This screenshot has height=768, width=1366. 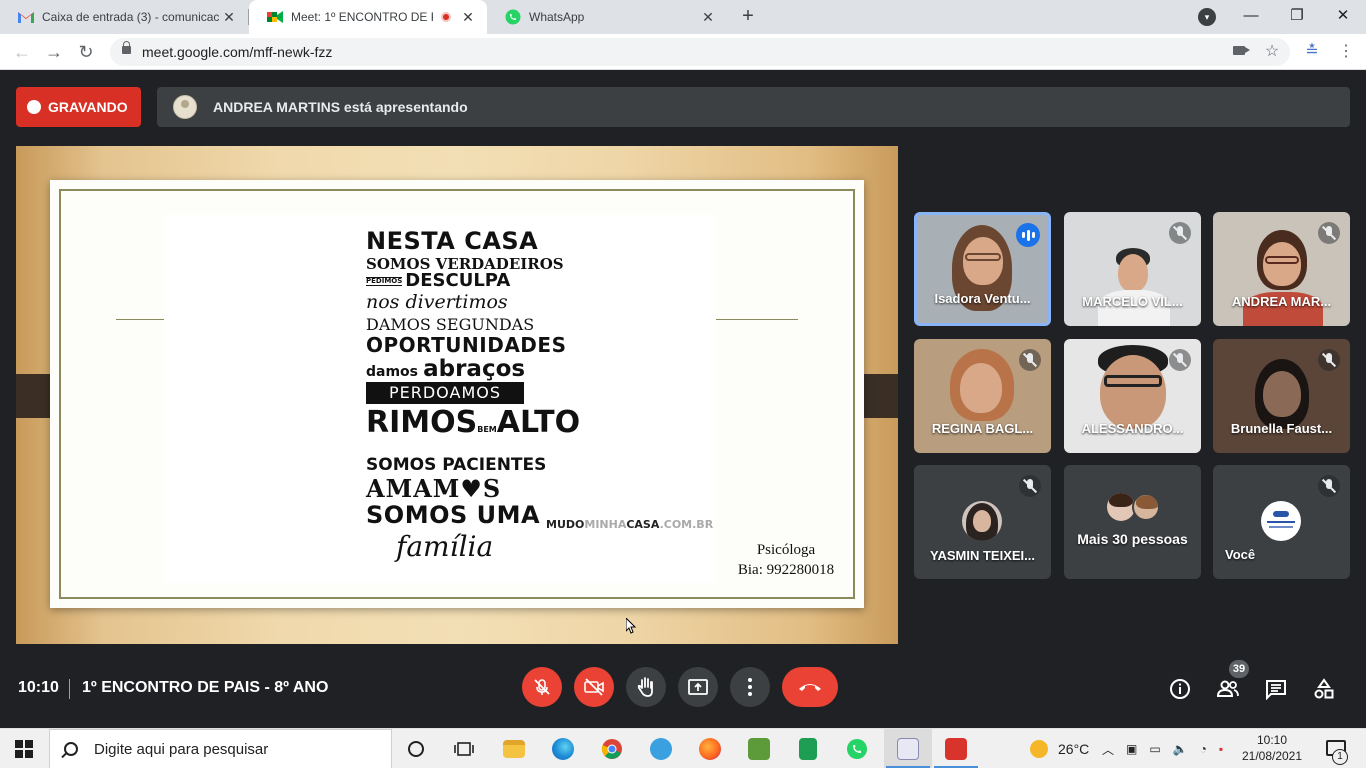 I want to click on lock-icon, so click(x=126, y=47).